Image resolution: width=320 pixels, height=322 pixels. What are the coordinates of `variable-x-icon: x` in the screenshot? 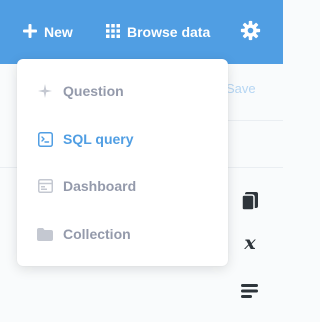 It's located at (250, 245).